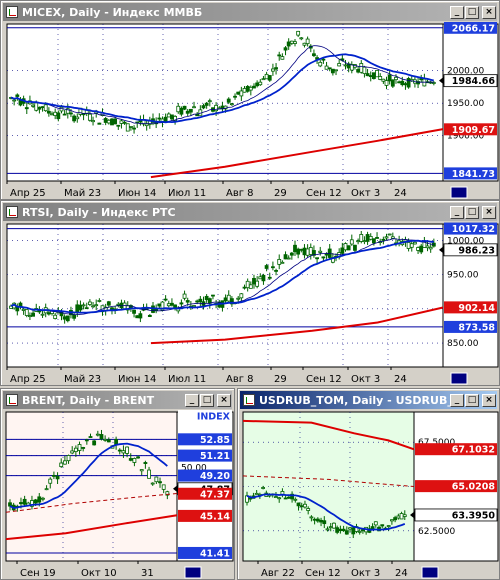 This screenshot has width=500, height=580. I want to click on x-tick-label: Июл 11, so click(187, 193).